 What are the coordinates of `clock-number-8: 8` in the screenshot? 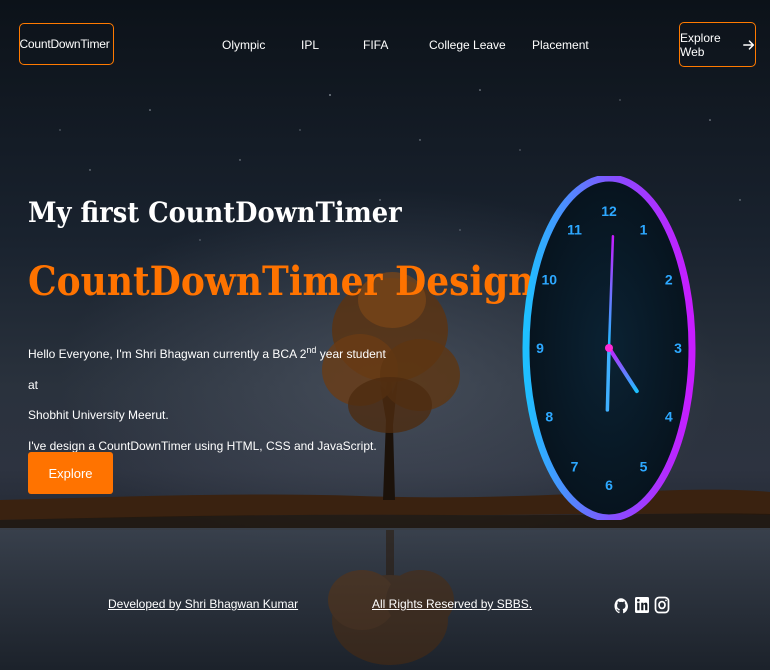 It's located at (549, 417).